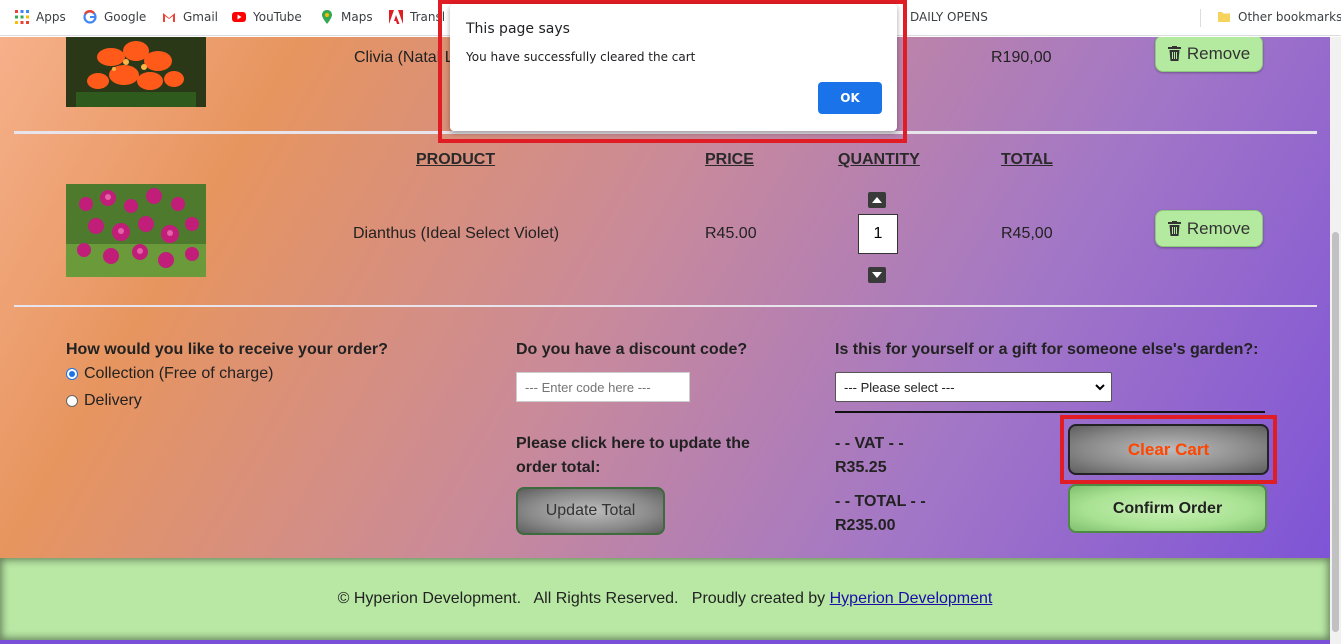  I want to click on folder-icon, so click(1224, 17).